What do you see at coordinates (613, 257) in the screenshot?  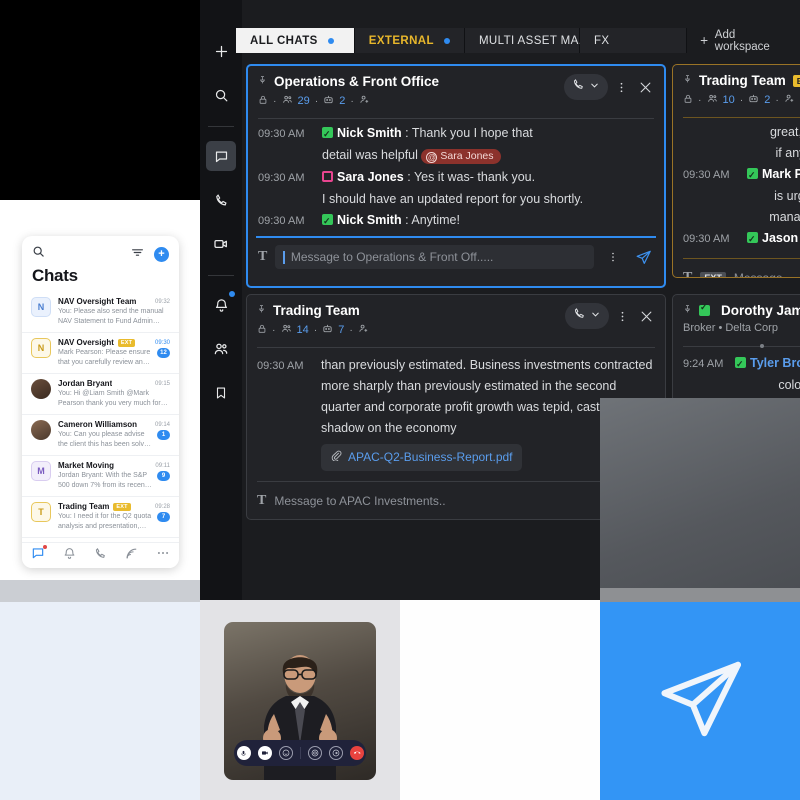 I see `compose-more-icon` at bounding box center [613, 257].